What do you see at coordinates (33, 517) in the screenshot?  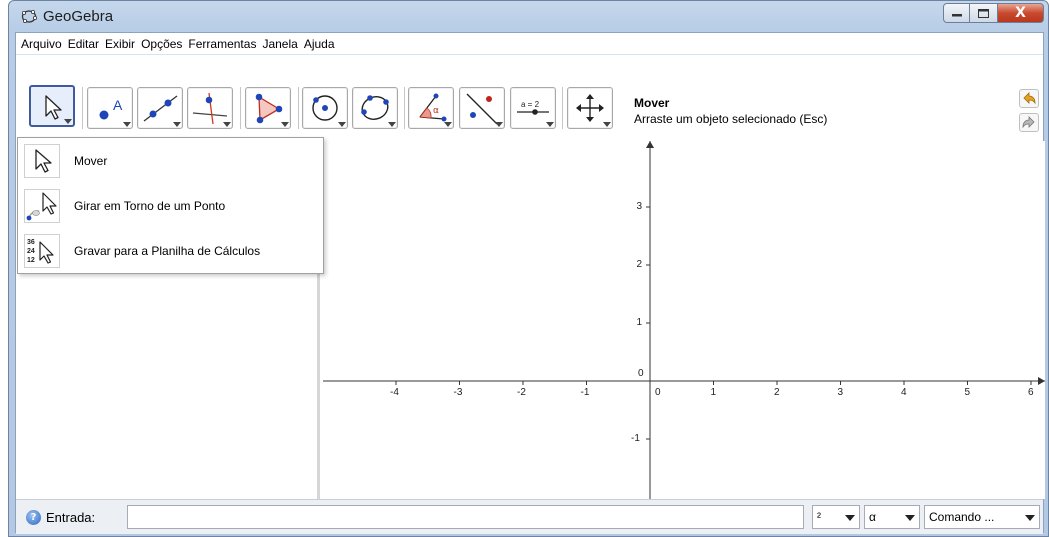 I see `help-icon: ?` at bounding box center [33, 517].